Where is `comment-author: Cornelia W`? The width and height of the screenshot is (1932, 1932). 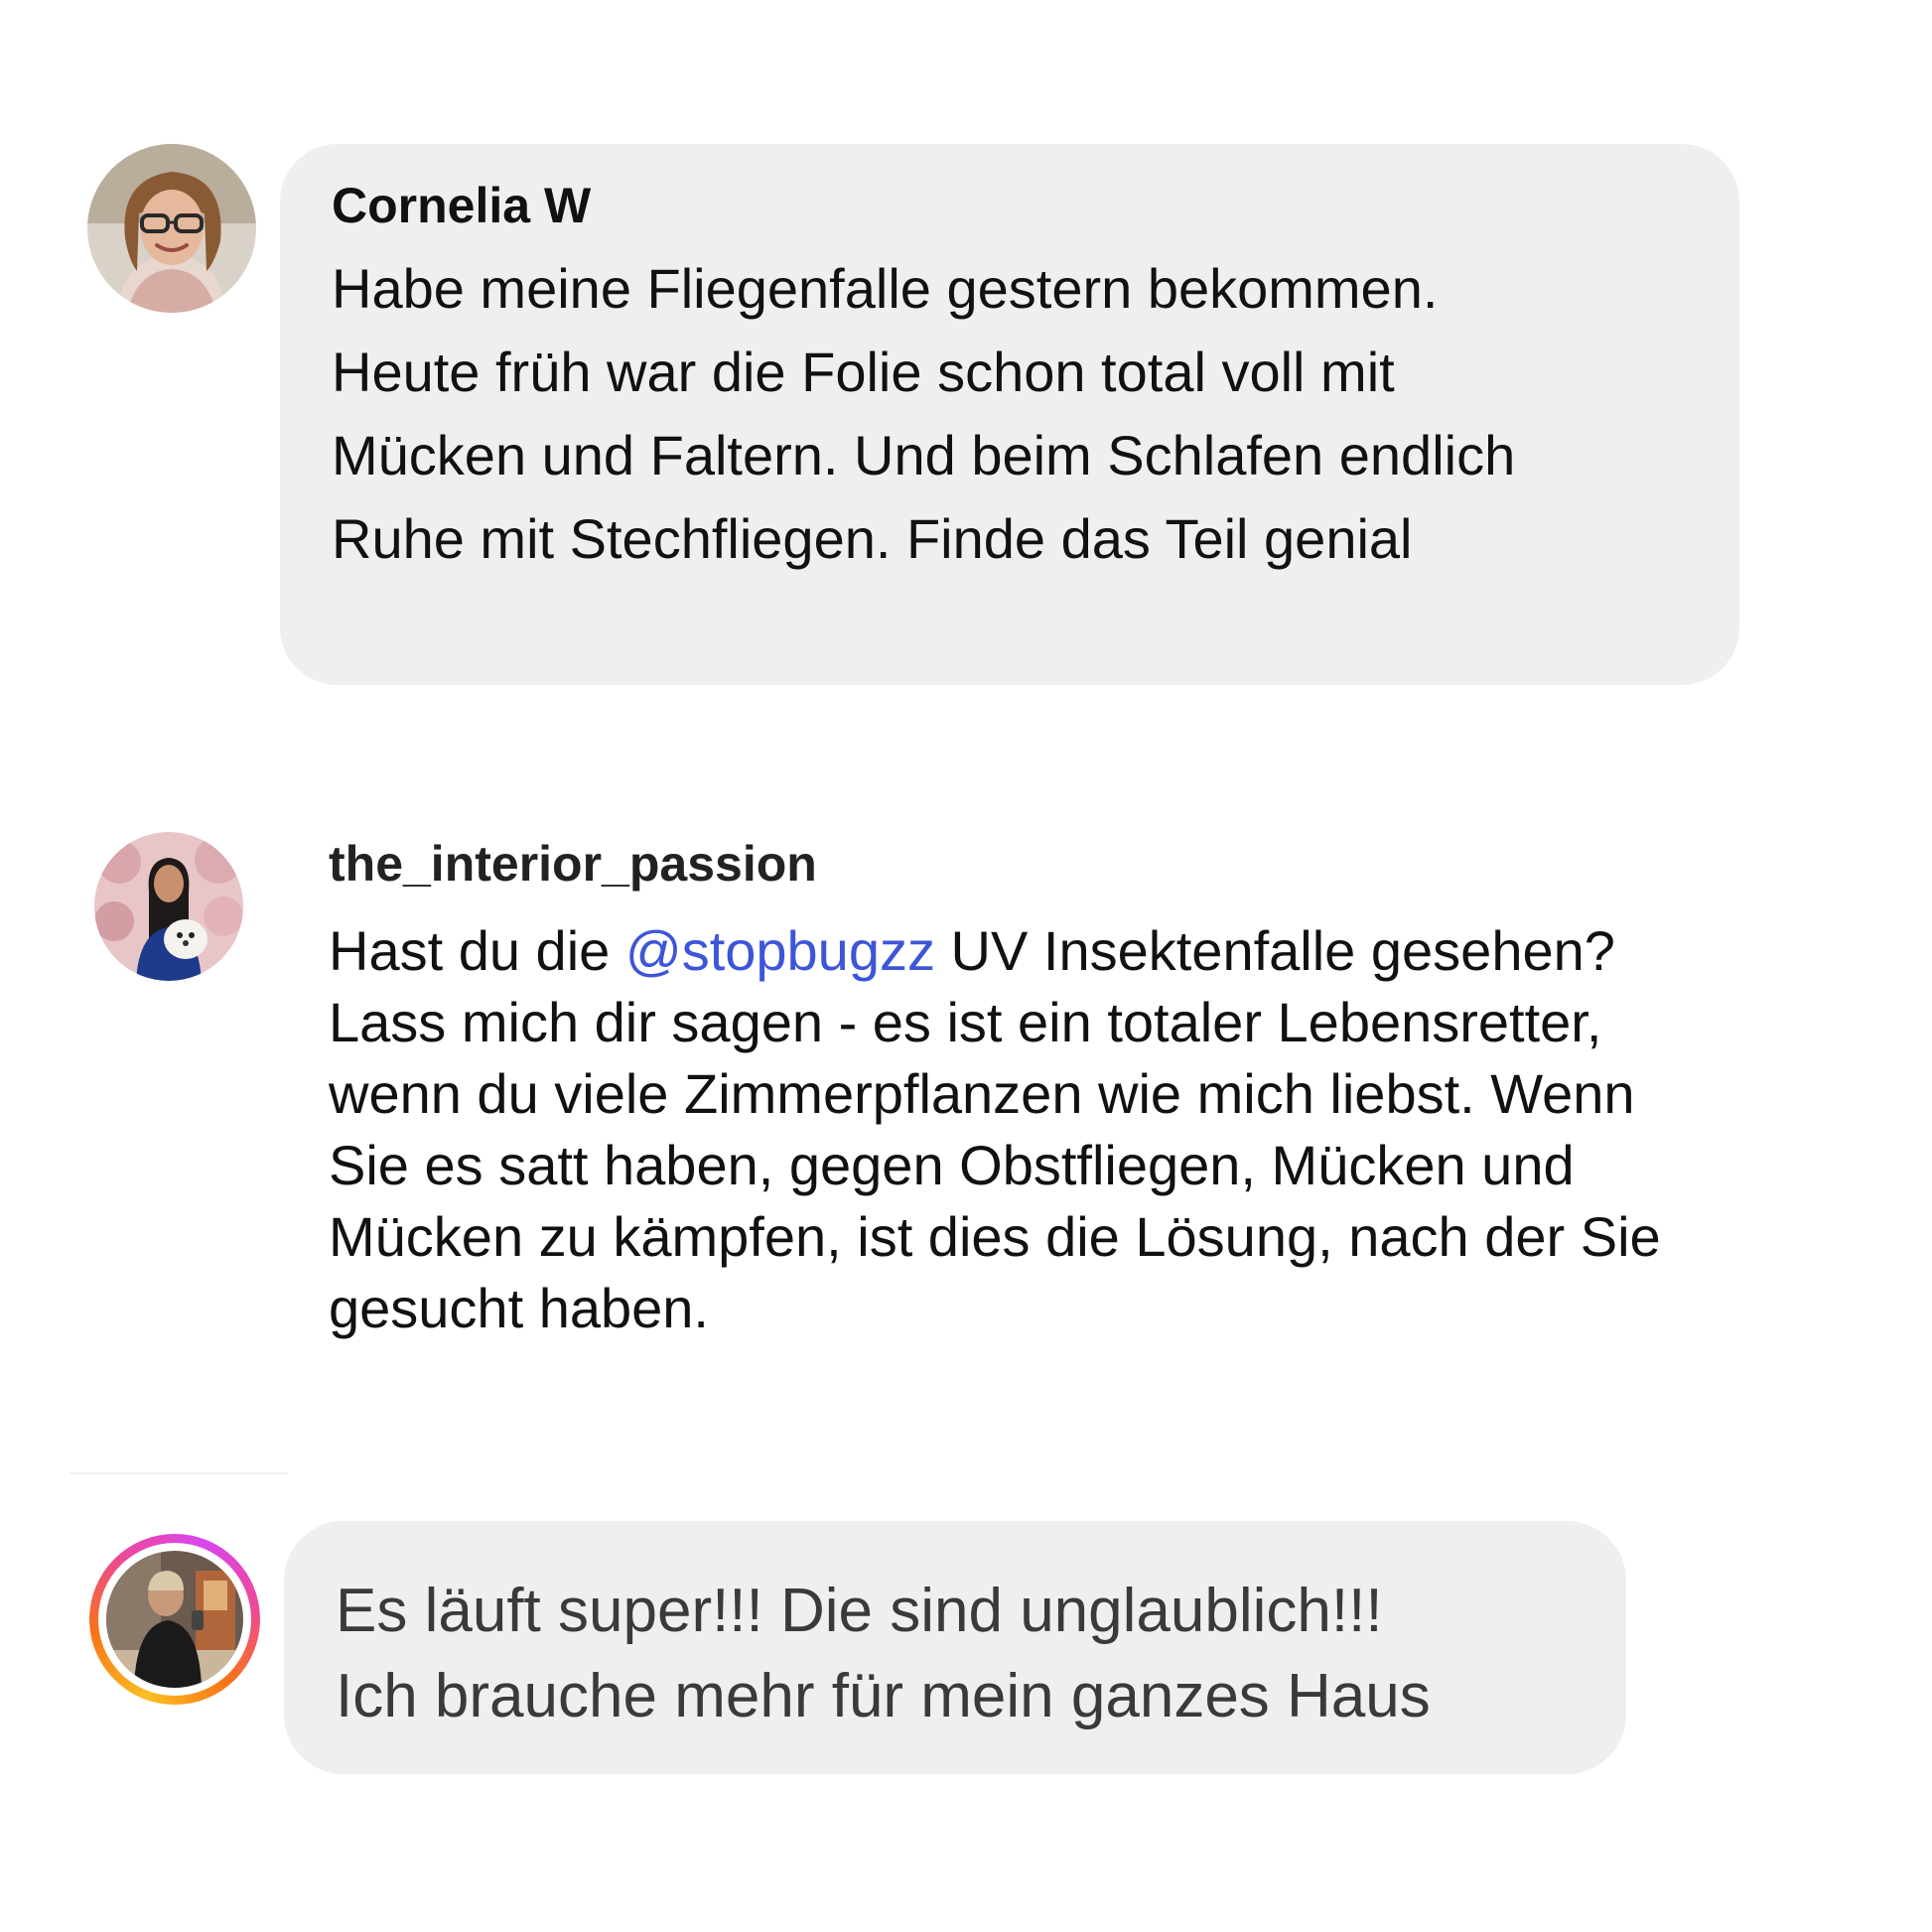 comment-author: Cornelia W is located at coordinates (1016, 206).